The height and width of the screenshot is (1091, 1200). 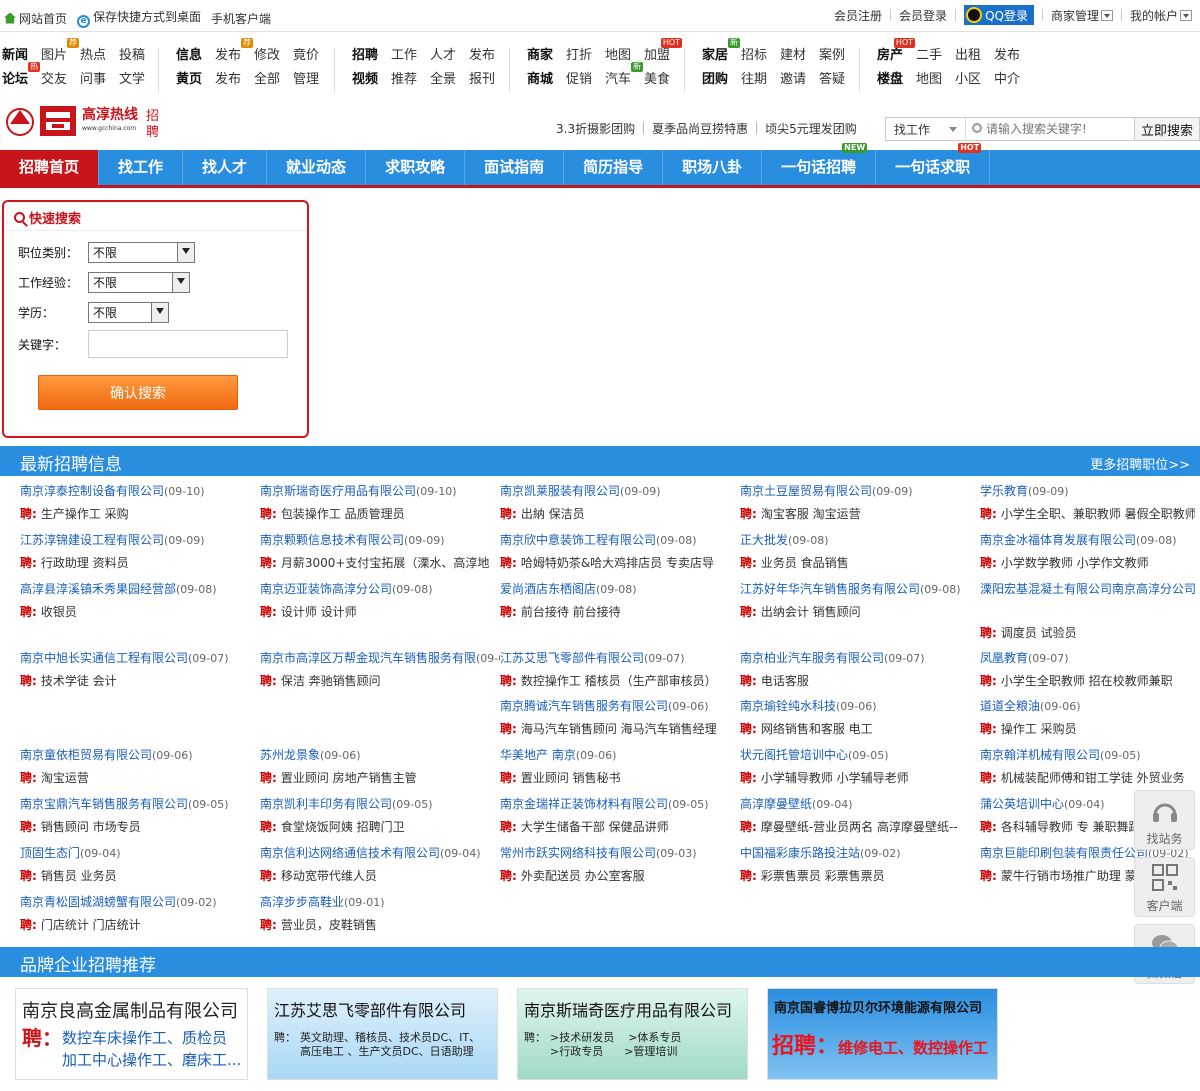 What do you see at coordinates (968, 80) in the screenshot?
I see `nav-link: 小区` at bounding box center [968, 80].